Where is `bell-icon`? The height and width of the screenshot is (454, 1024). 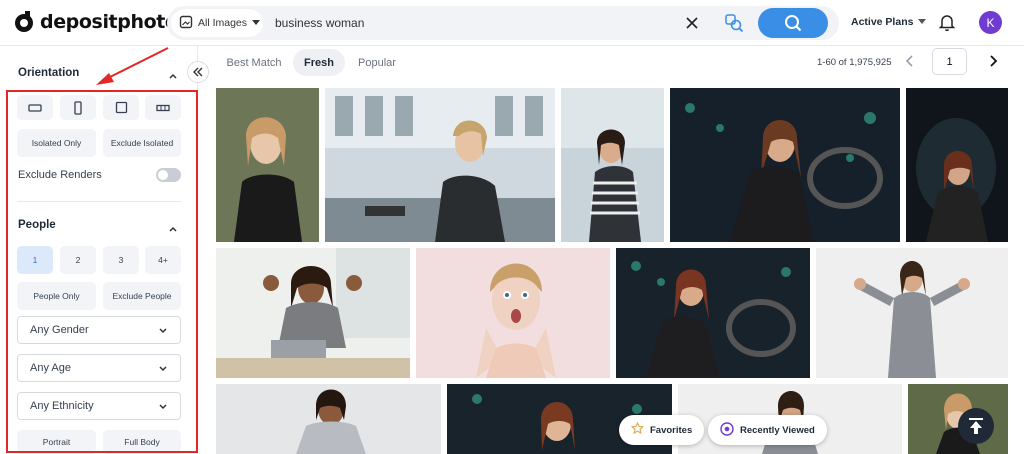
bell-icon is located at coordinates (947, 22).